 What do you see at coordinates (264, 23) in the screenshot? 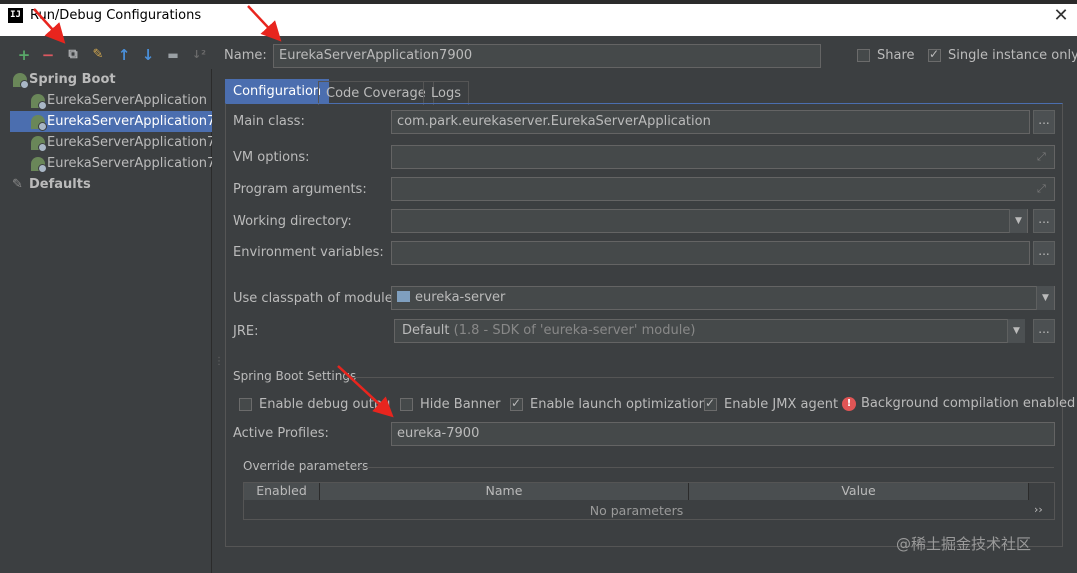
I see `arrow-to-name-field` at bounding box center [264, 23].